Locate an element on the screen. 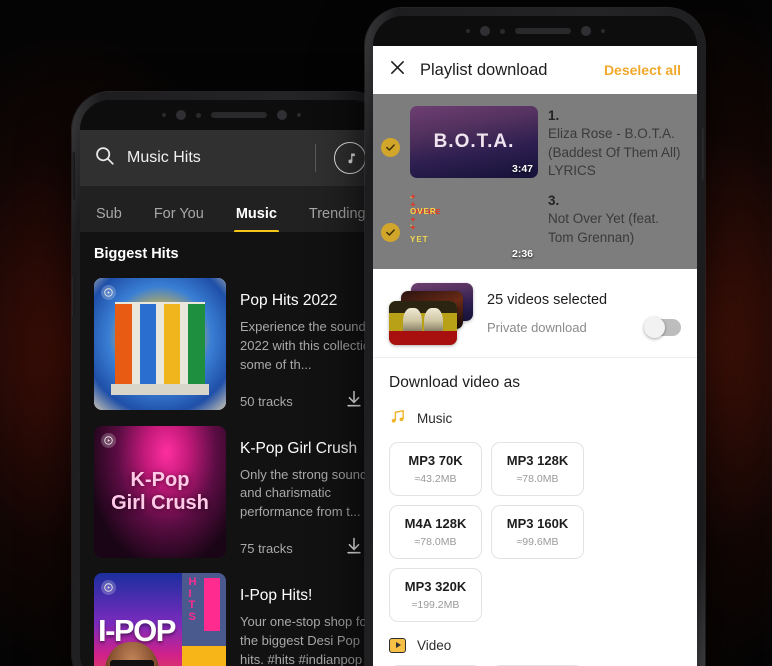 The height and width of the screenshot is (666, 772). search-input: Music Hits is located at coordinates (215, 158).